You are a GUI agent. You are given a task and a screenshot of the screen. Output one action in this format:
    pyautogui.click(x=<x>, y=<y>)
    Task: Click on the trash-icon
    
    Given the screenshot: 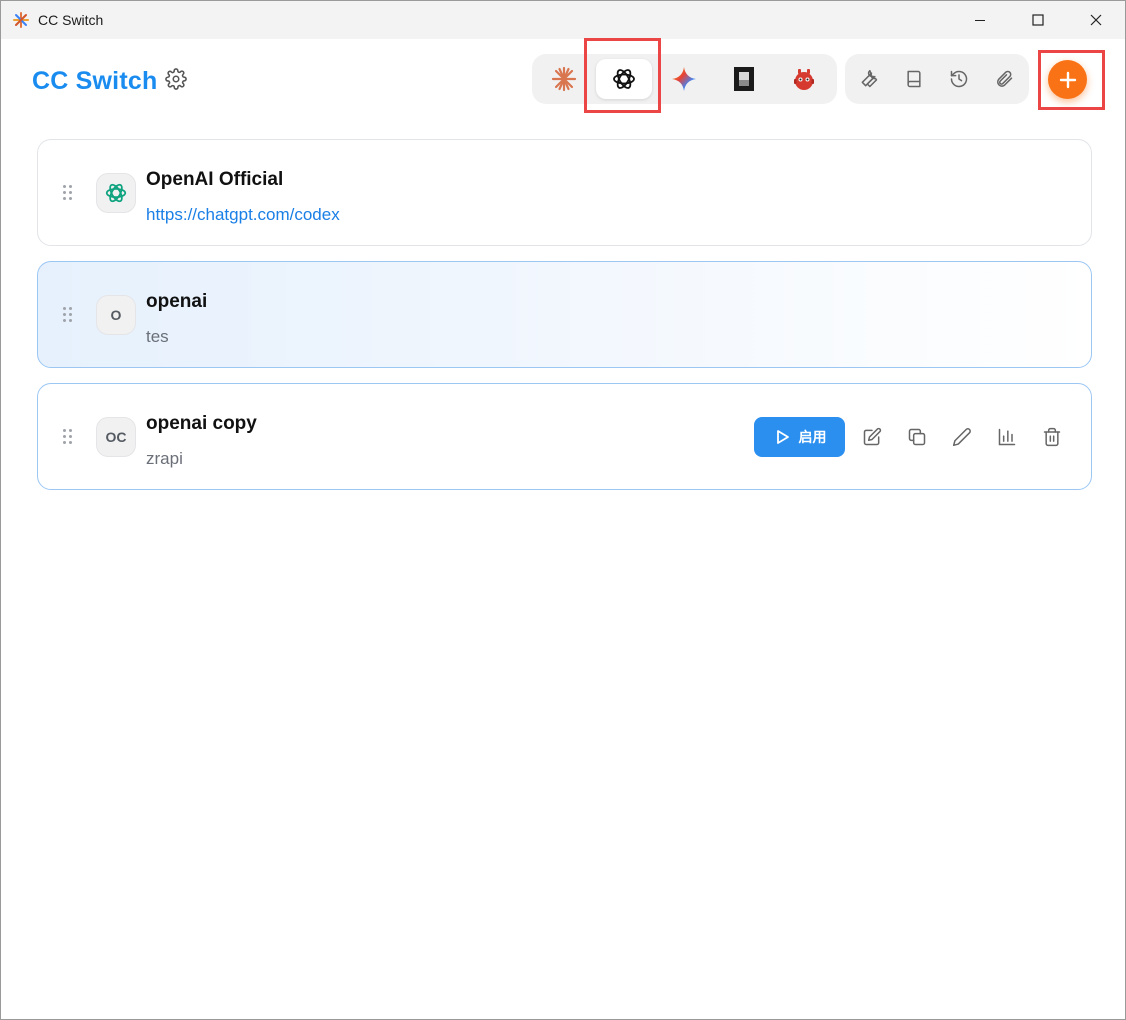 What is the action you would take?
    pyautogui.click(x=1052, y=437)
    